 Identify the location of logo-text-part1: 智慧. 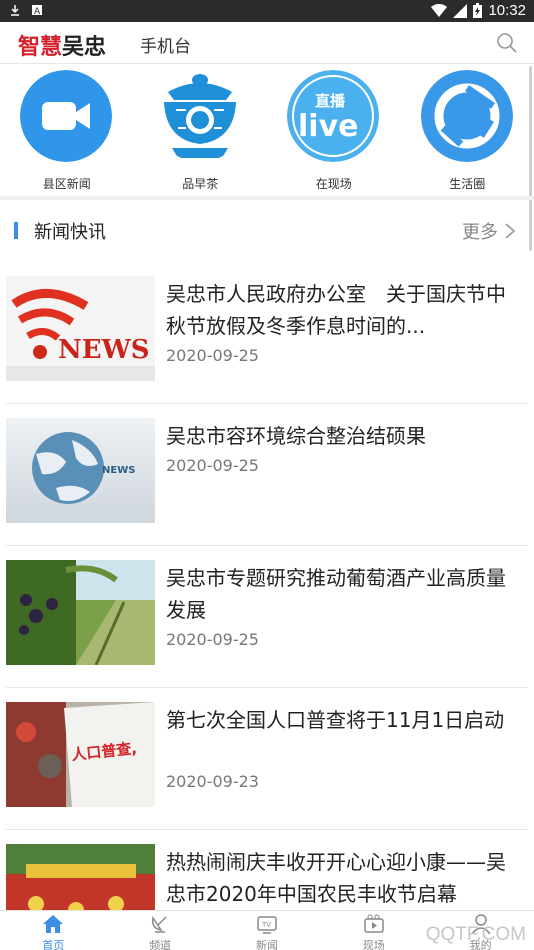
(40, 47).